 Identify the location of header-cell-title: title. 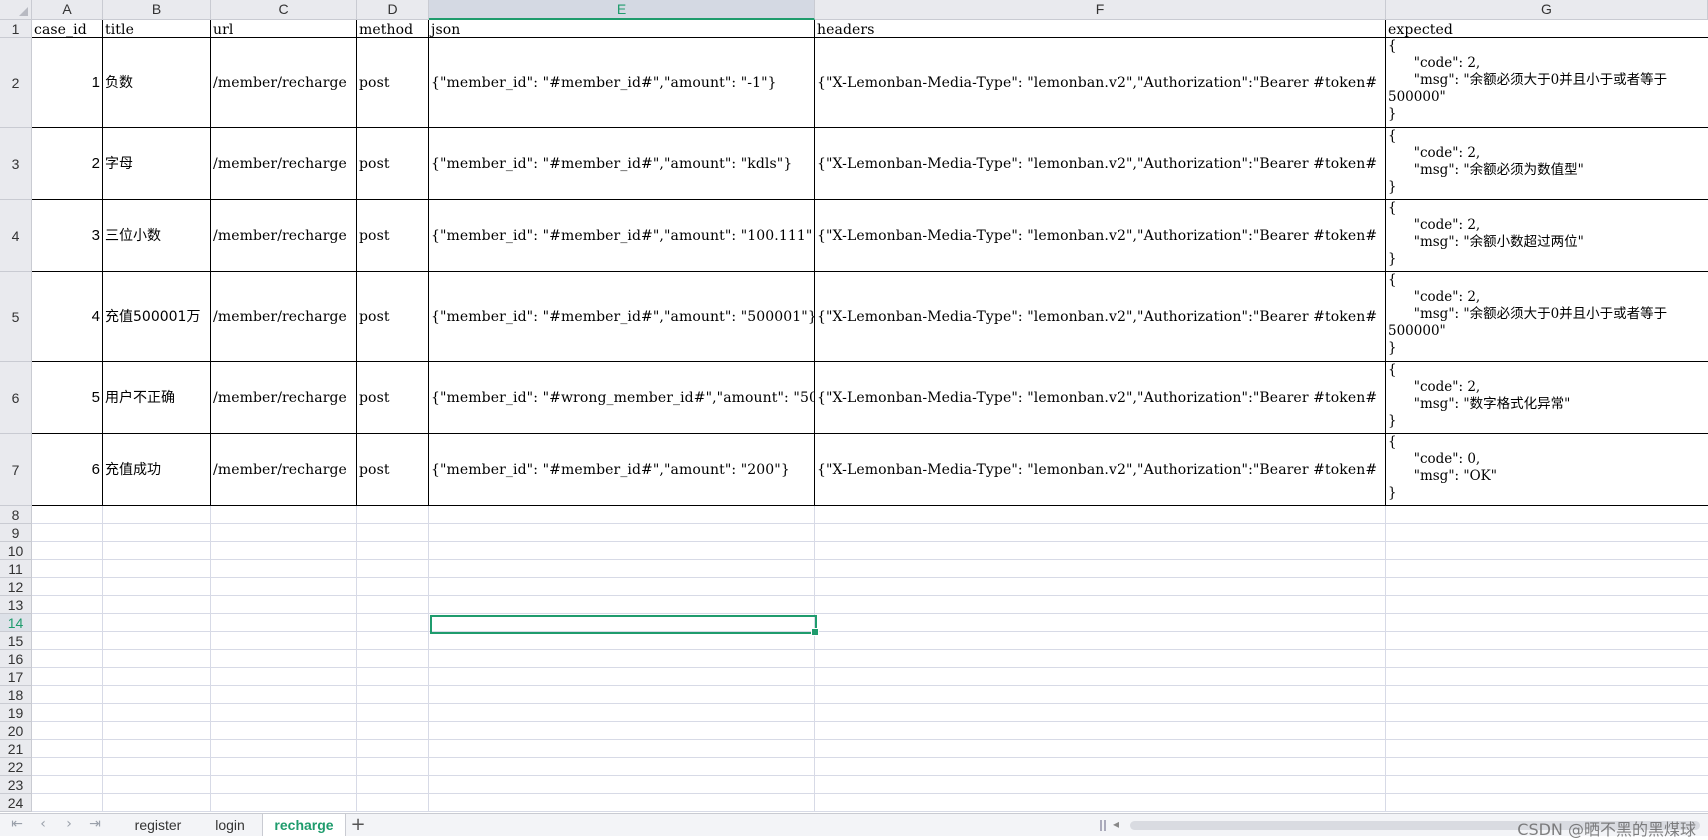
(156, 28).